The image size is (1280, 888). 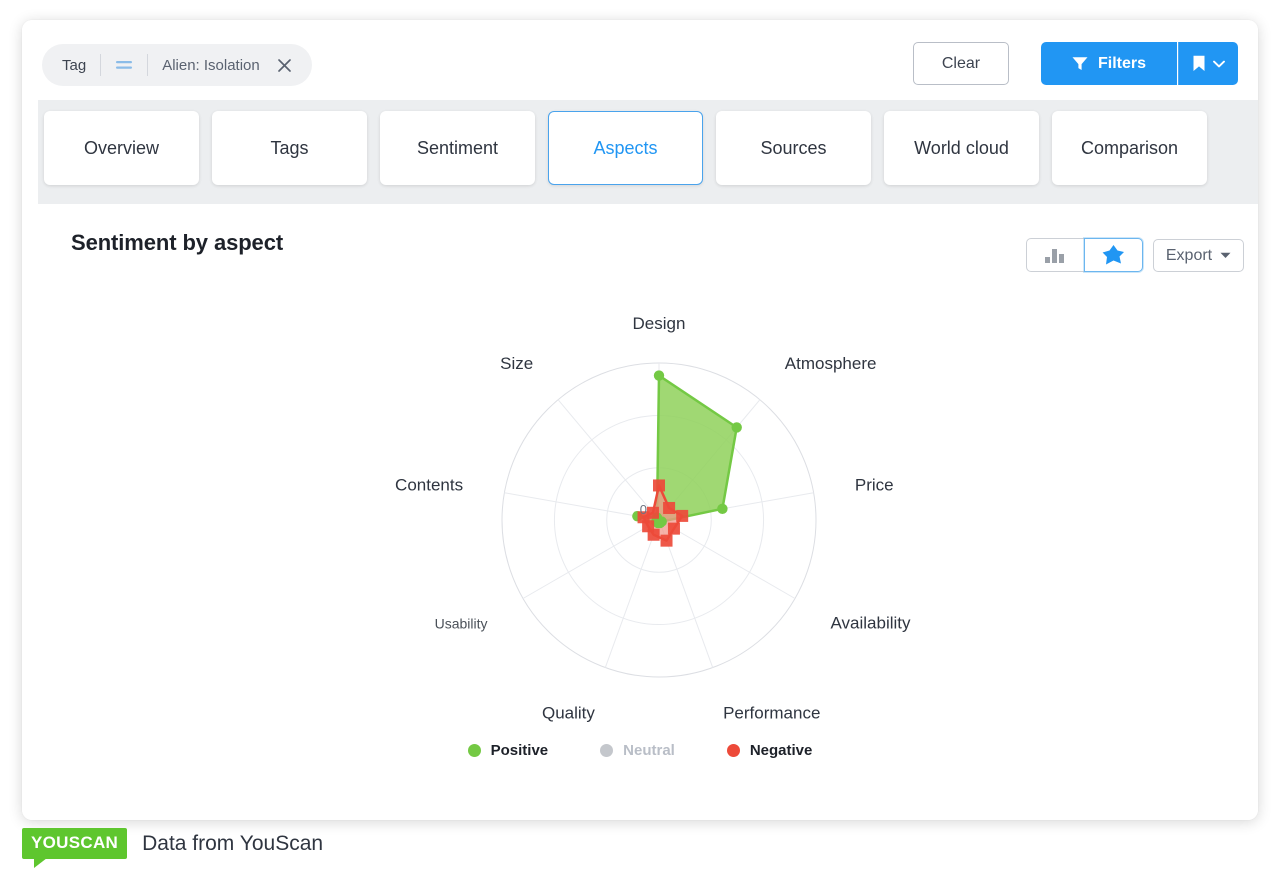 What do you see at coordinates (961, 63) in the screenshot?
I see `clear-button: Clear` at bounding box center [961, 63].